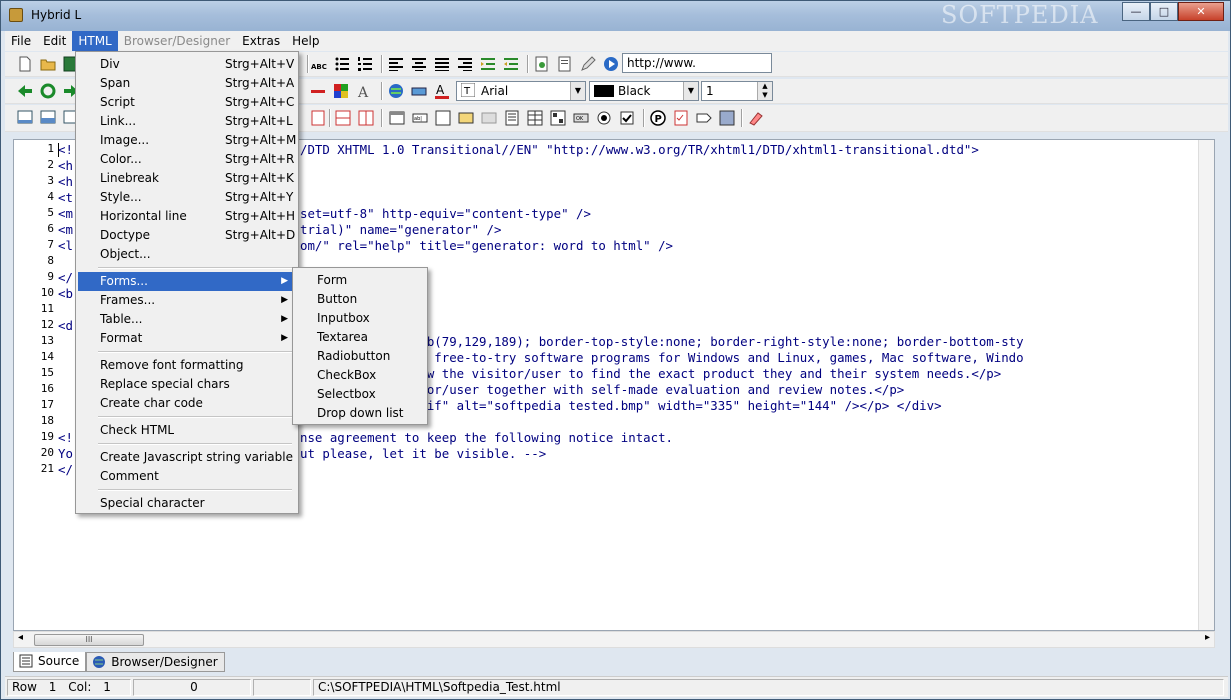 This screenshot has height=700, width=1231. I want to click on menu-item-create-javascript-string-variable: Create Javascript string variable, so click(187, 457).